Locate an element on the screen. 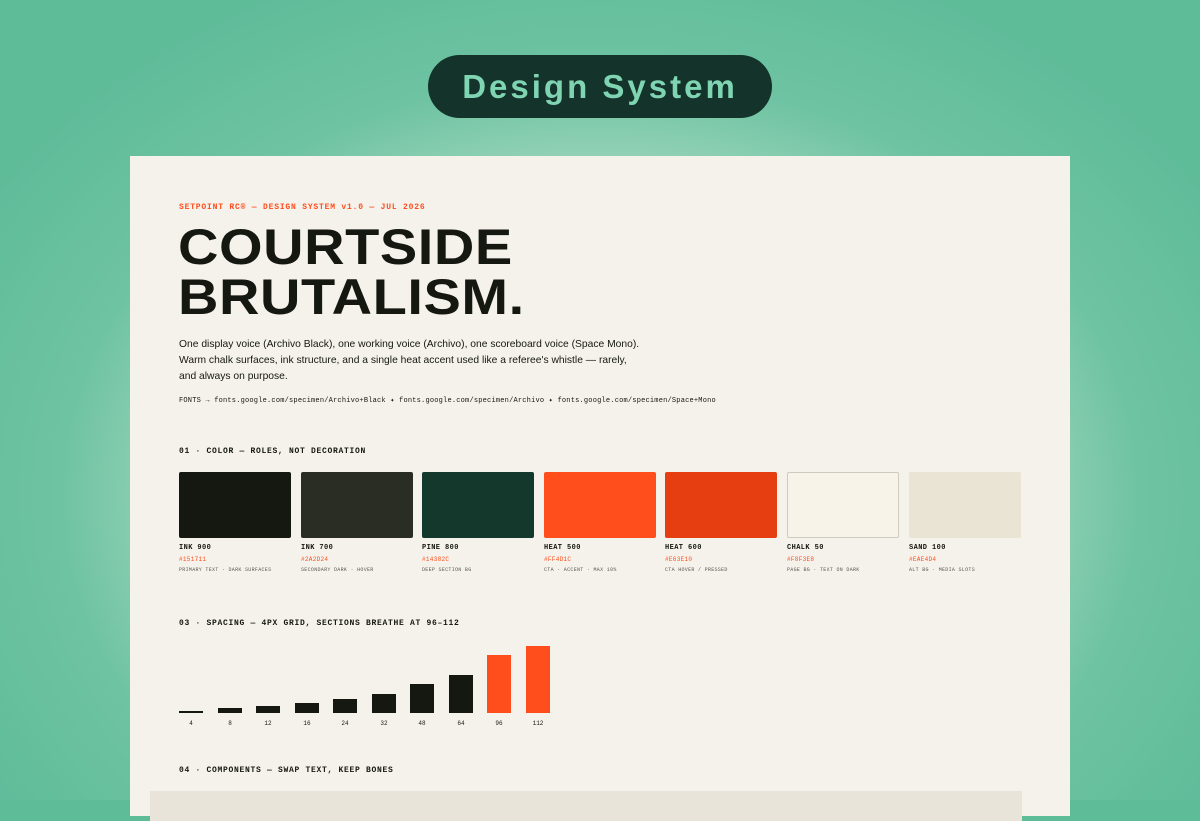 The image size is (1200, 821). swatch-name: CHALK 50 is located at coordinates (805, 548).